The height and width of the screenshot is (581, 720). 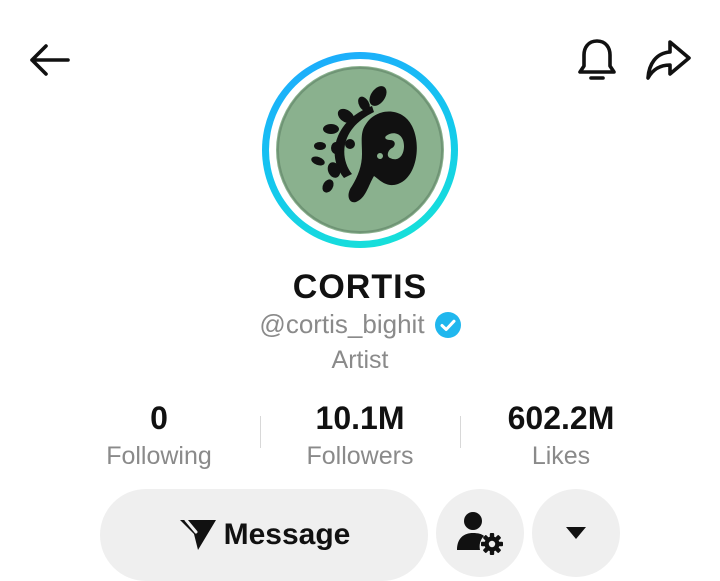 I want to click on stat-value: 602.2M, so click(x=561, y=418).